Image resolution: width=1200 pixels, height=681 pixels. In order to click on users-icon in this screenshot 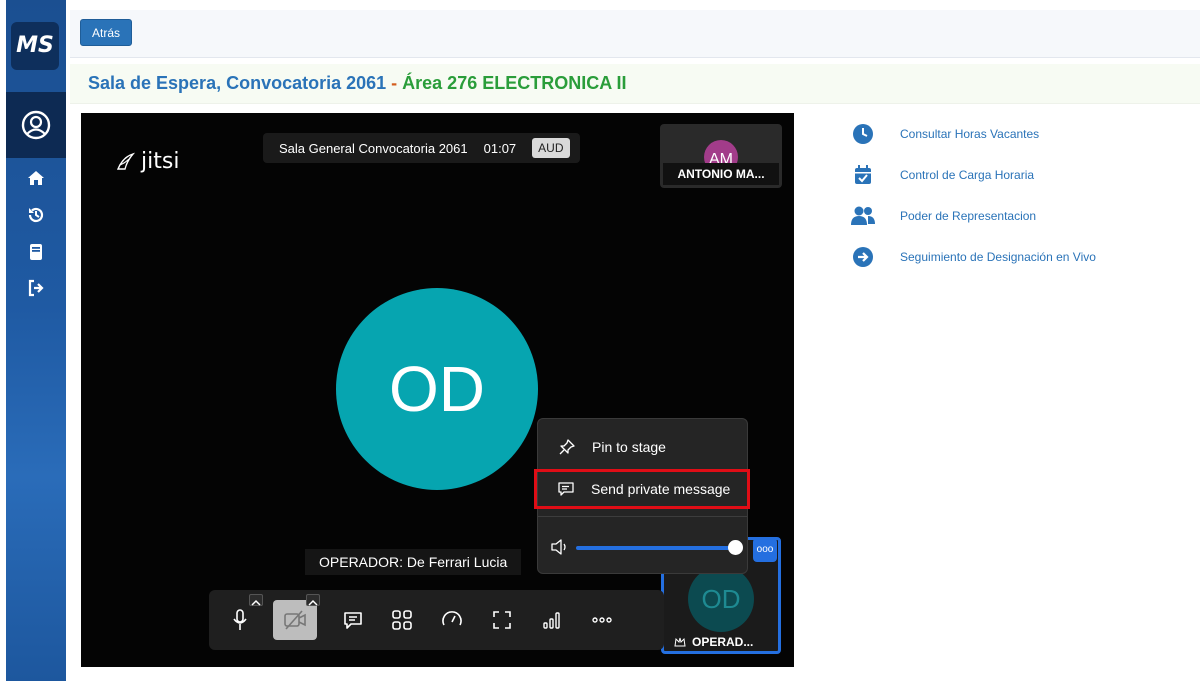, I will do `click(862, 216)`.